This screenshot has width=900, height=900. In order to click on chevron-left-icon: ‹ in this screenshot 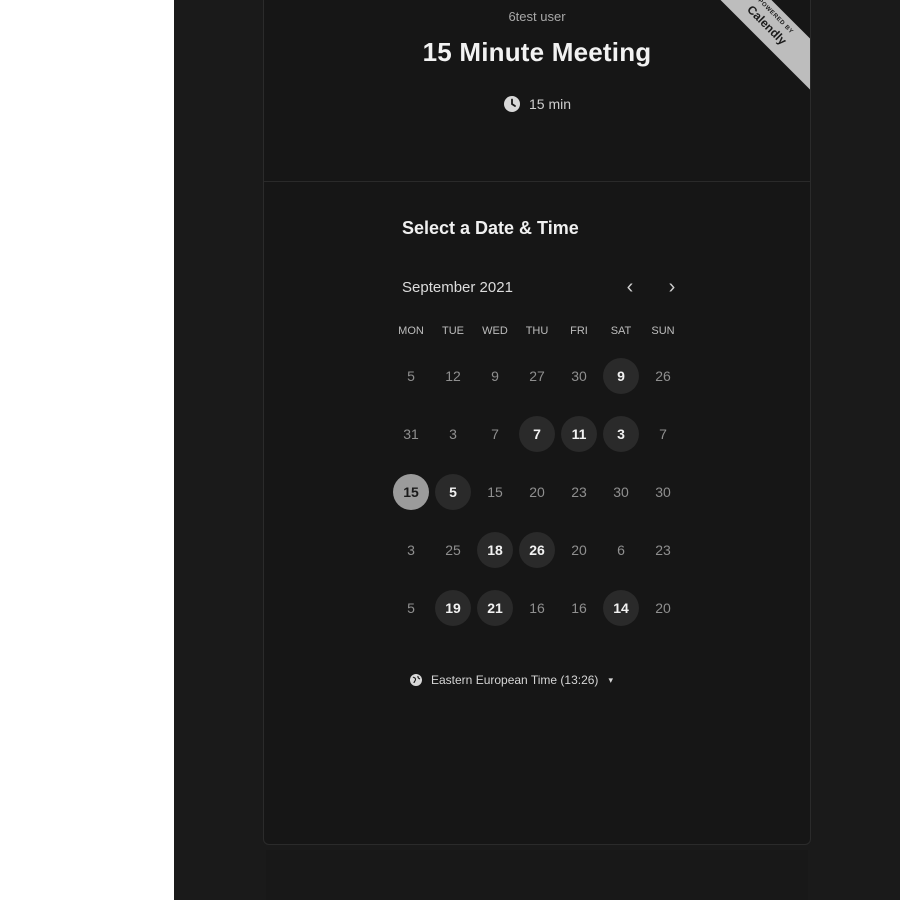, I will do `click(630, 287)`.